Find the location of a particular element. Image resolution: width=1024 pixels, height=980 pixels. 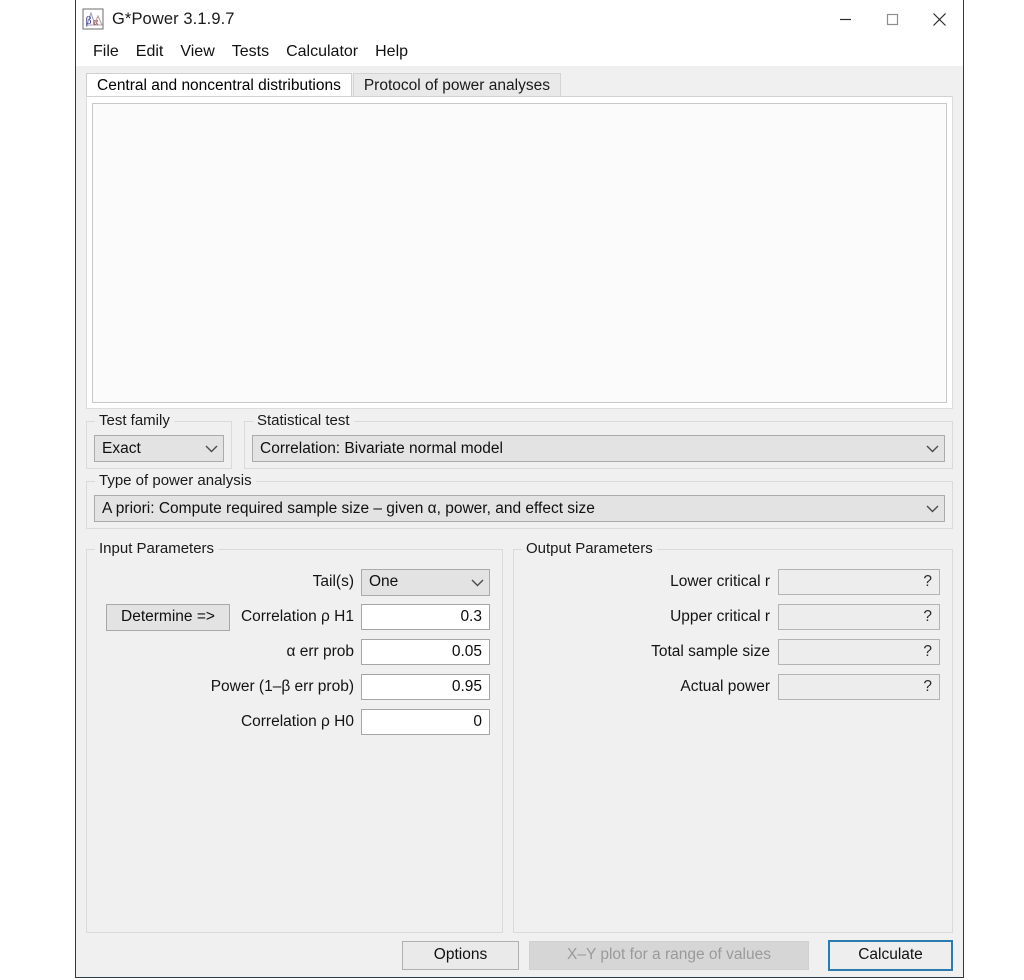

output-row-upper-critical-r: Upper critical r ? is located at coordinates (732, 617).